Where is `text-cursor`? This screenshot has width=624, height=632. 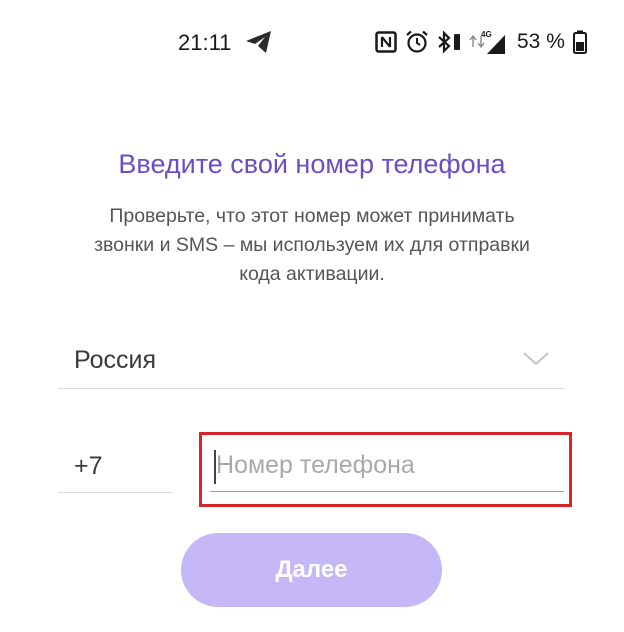
text-cursor is located at coordinates (215, 467).